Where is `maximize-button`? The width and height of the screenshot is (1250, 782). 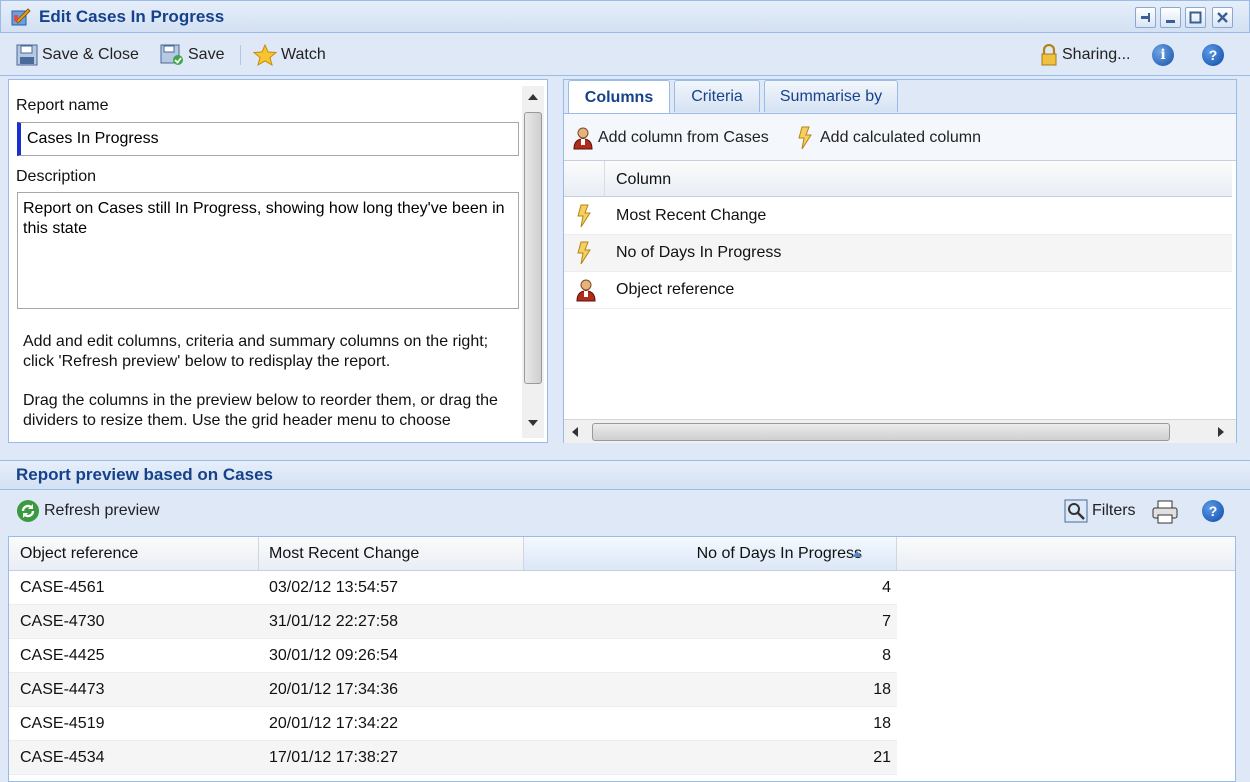 maximize-button is located at coordinates (1195, 17).